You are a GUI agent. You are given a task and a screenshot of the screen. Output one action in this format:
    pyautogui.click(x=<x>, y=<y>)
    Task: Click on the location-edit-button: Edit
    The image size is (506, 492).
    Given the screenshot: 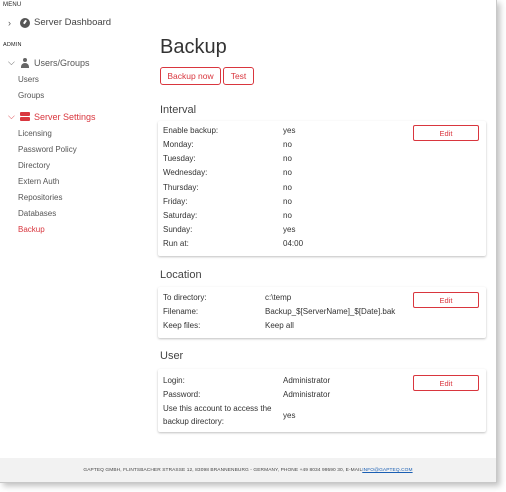 What is the action you would take?
    pyautogui.click(x=446, y=300)
    